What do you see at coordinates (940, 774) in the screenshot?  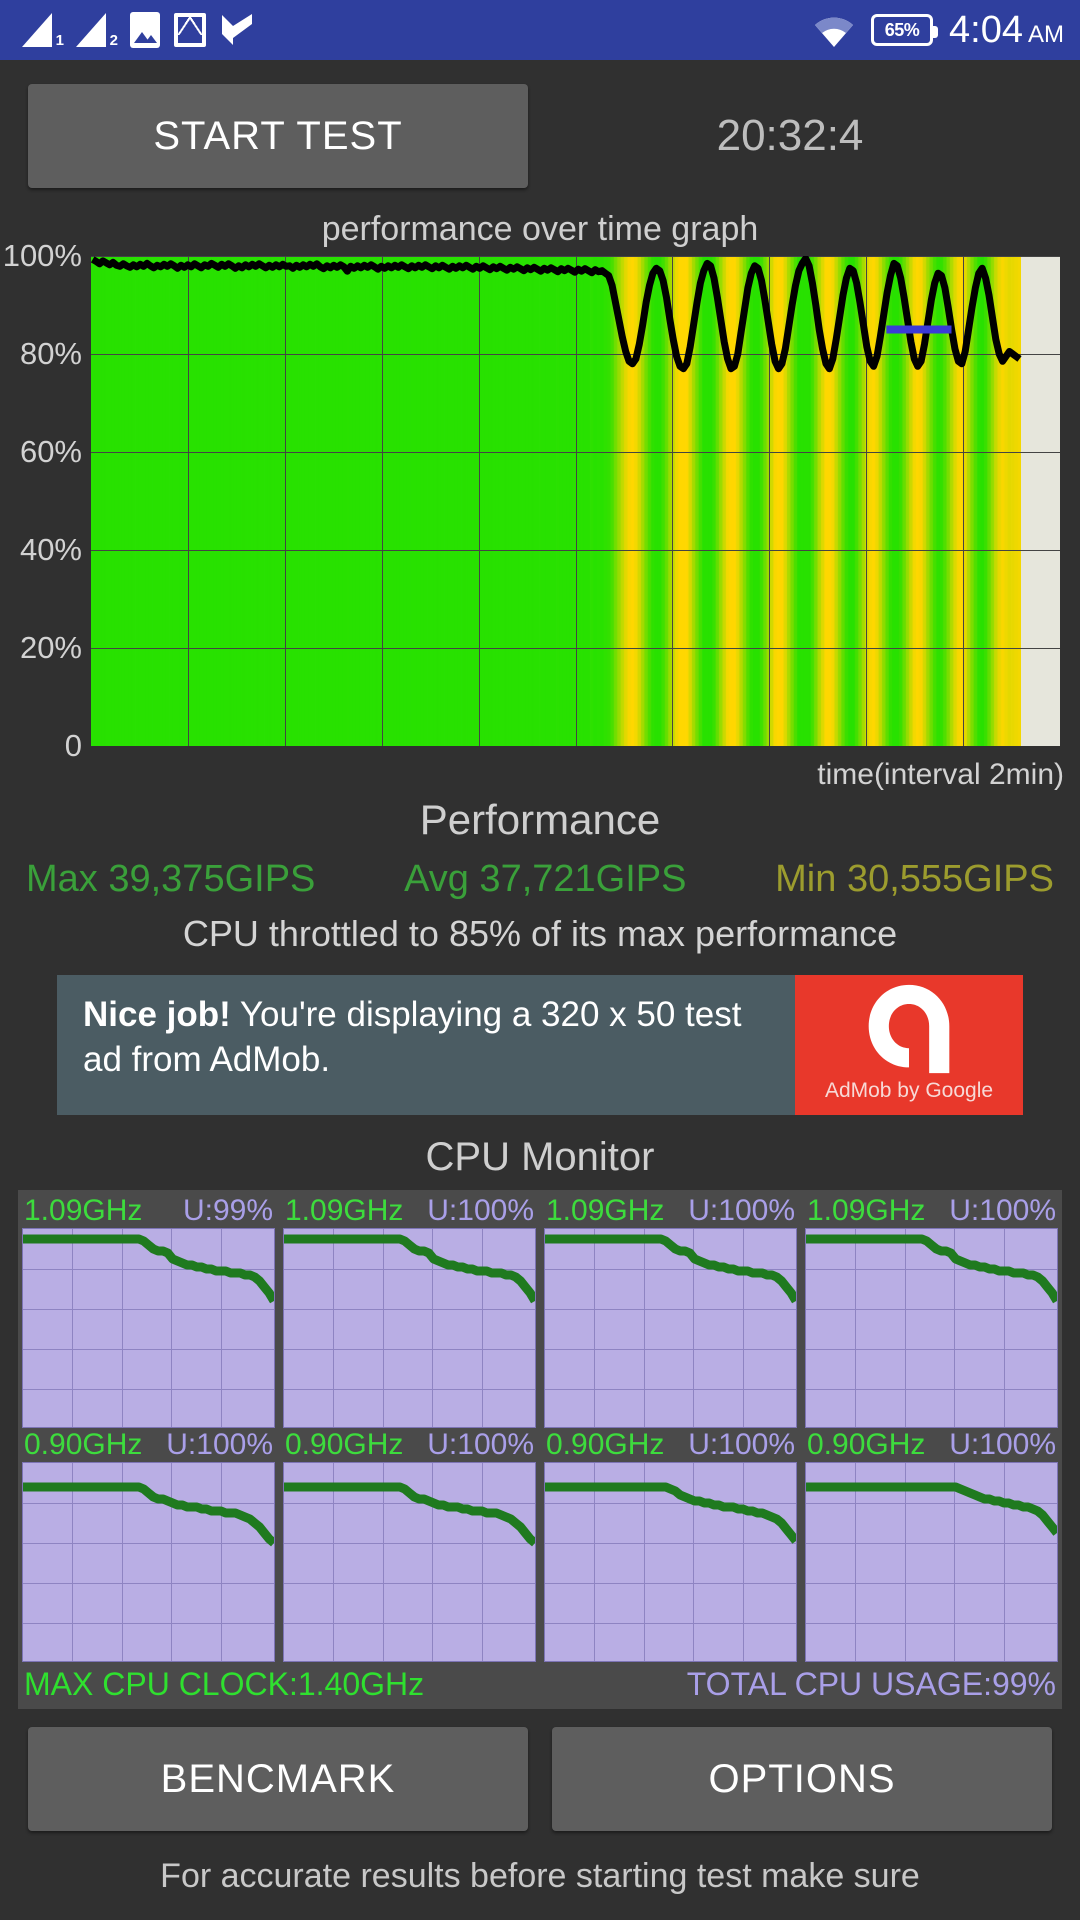 I see `chart-x-axis-label: time(interval 2min)` at bounding box center [940, 774].